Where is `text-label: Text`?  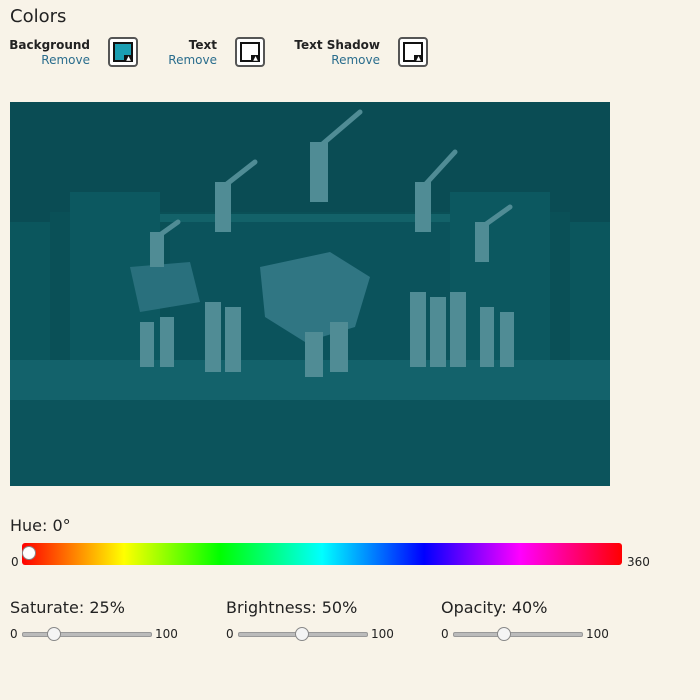
text-label: Text is located at coordinates (202, 45).